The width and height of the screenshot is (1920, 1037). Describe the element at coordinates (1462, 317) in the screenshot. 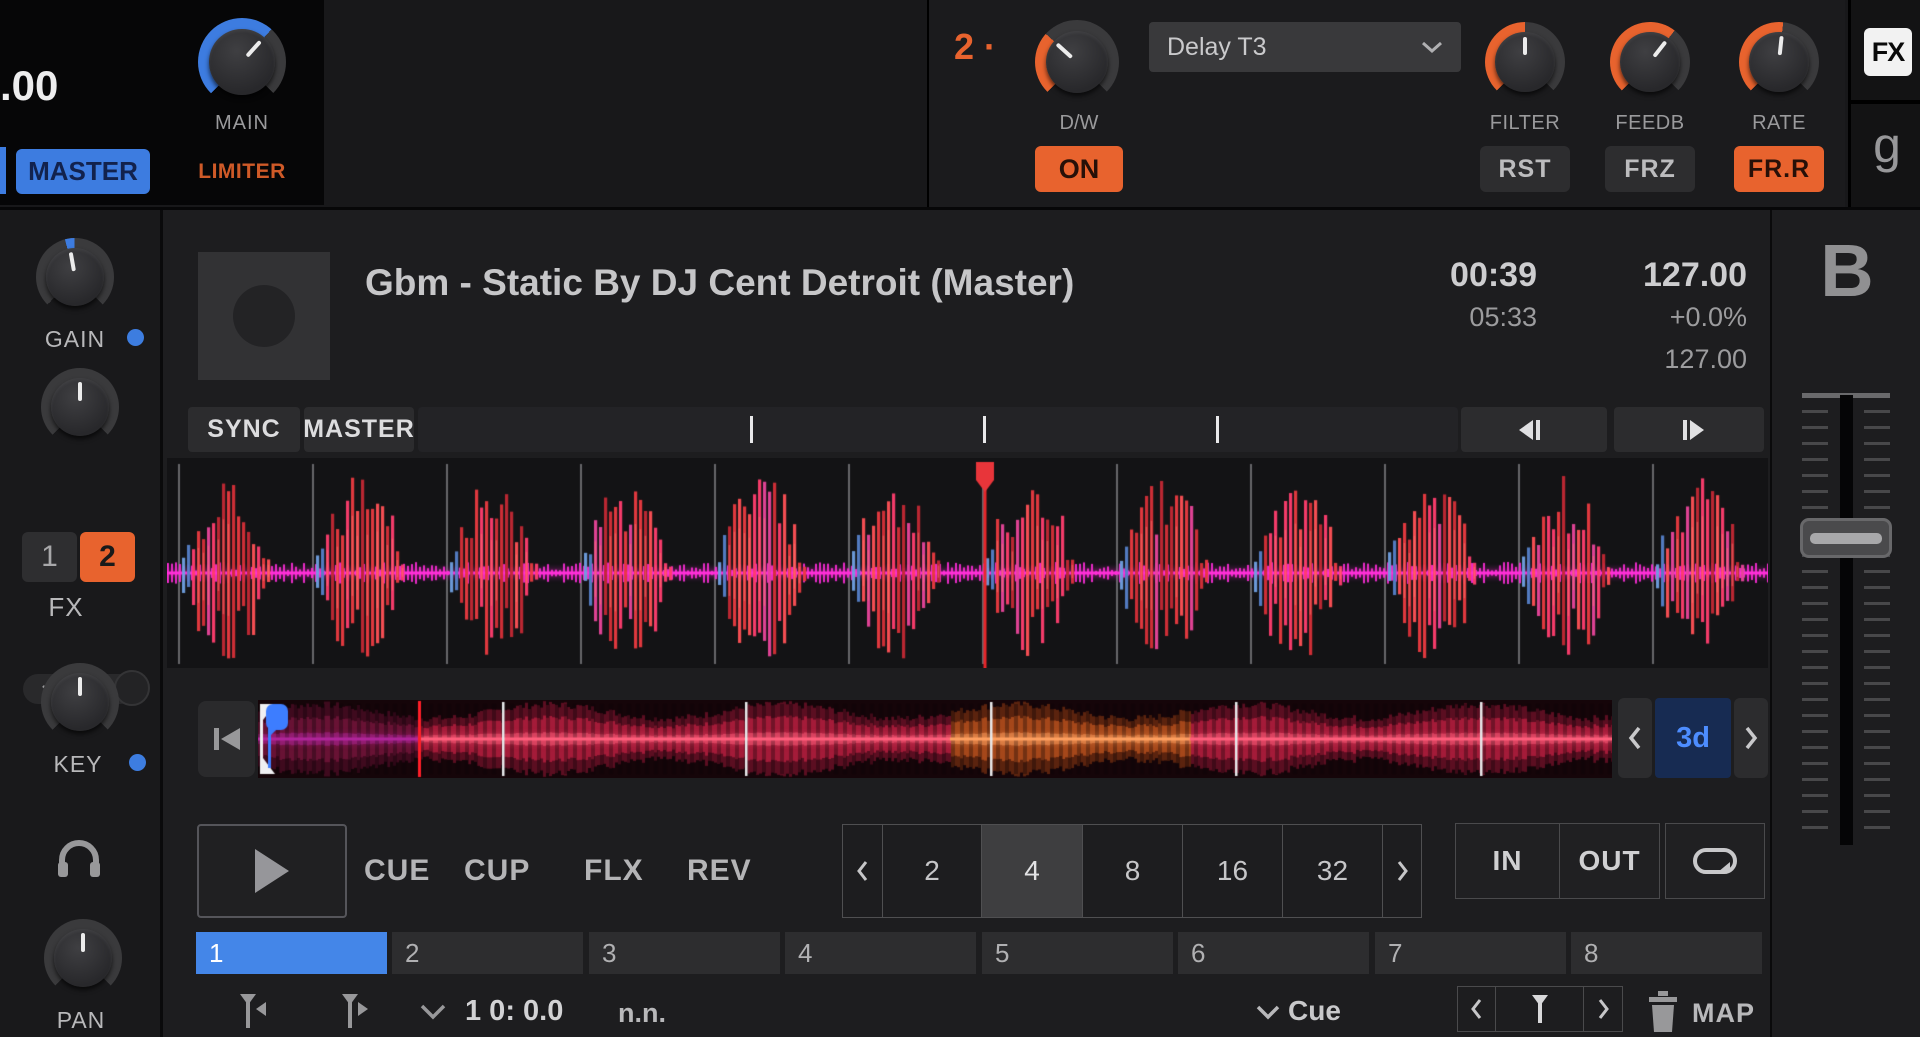

I see `time-remaining: 05:33` at that location.